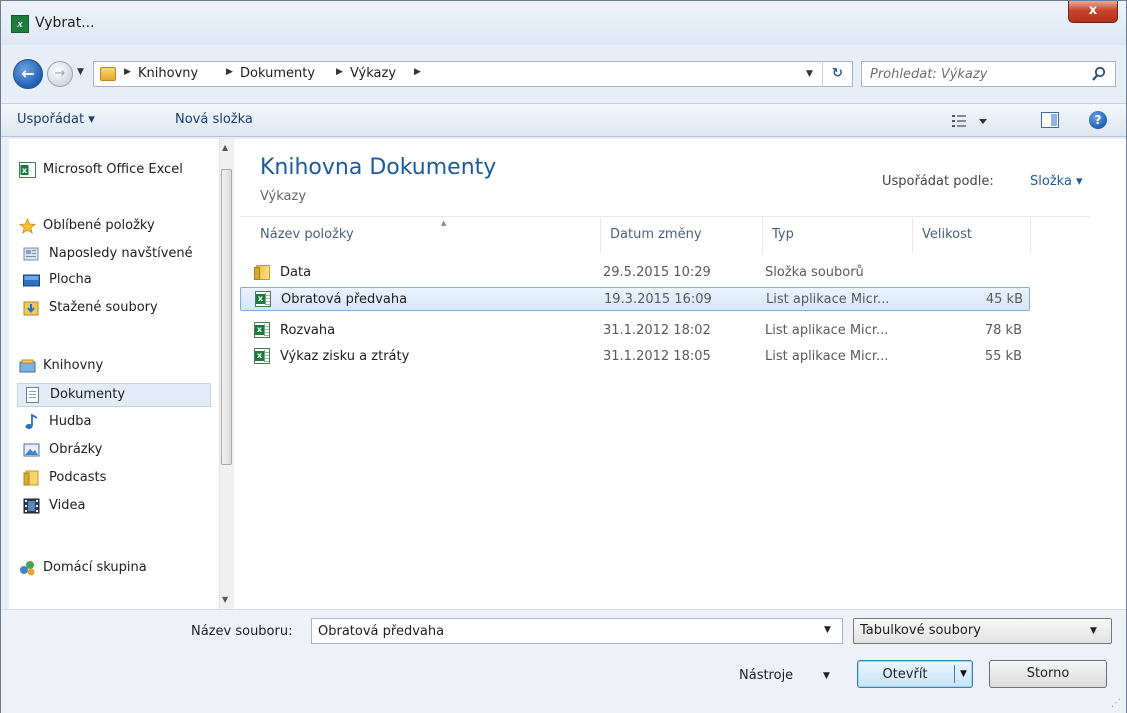 This screenshot has width=1127, height=713. I want to click on nav-item-music: Hudba, so click(109, 423).